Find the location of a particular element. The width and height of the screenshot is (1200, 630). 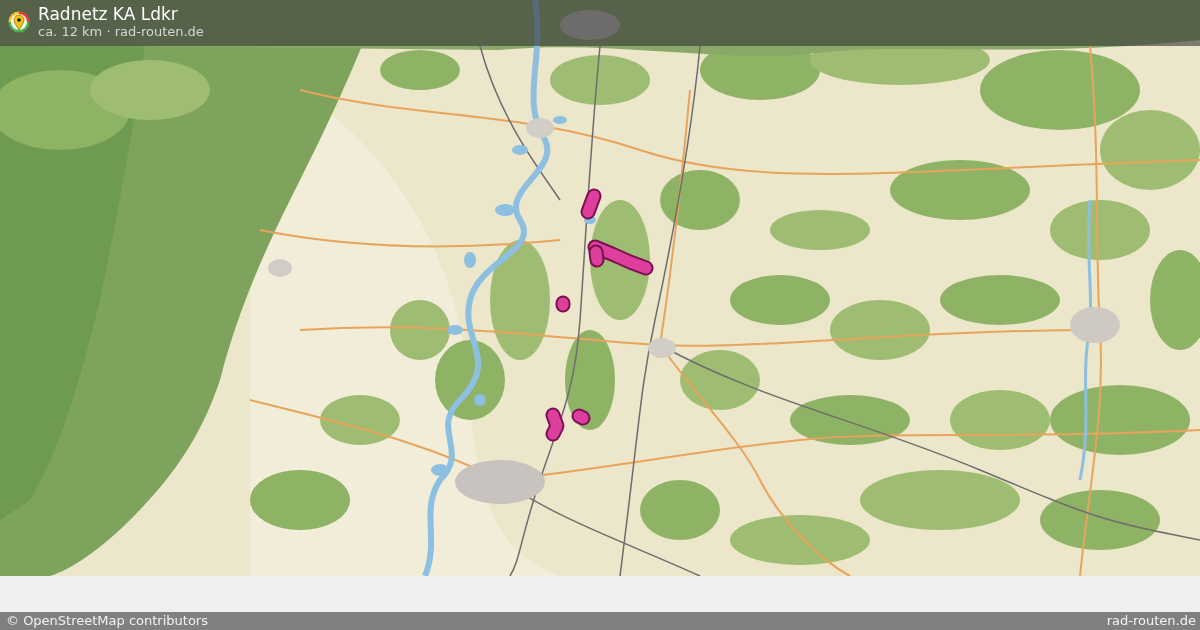

route-title: Radnetz KA Ldkr is located at coordinates (108, 14).